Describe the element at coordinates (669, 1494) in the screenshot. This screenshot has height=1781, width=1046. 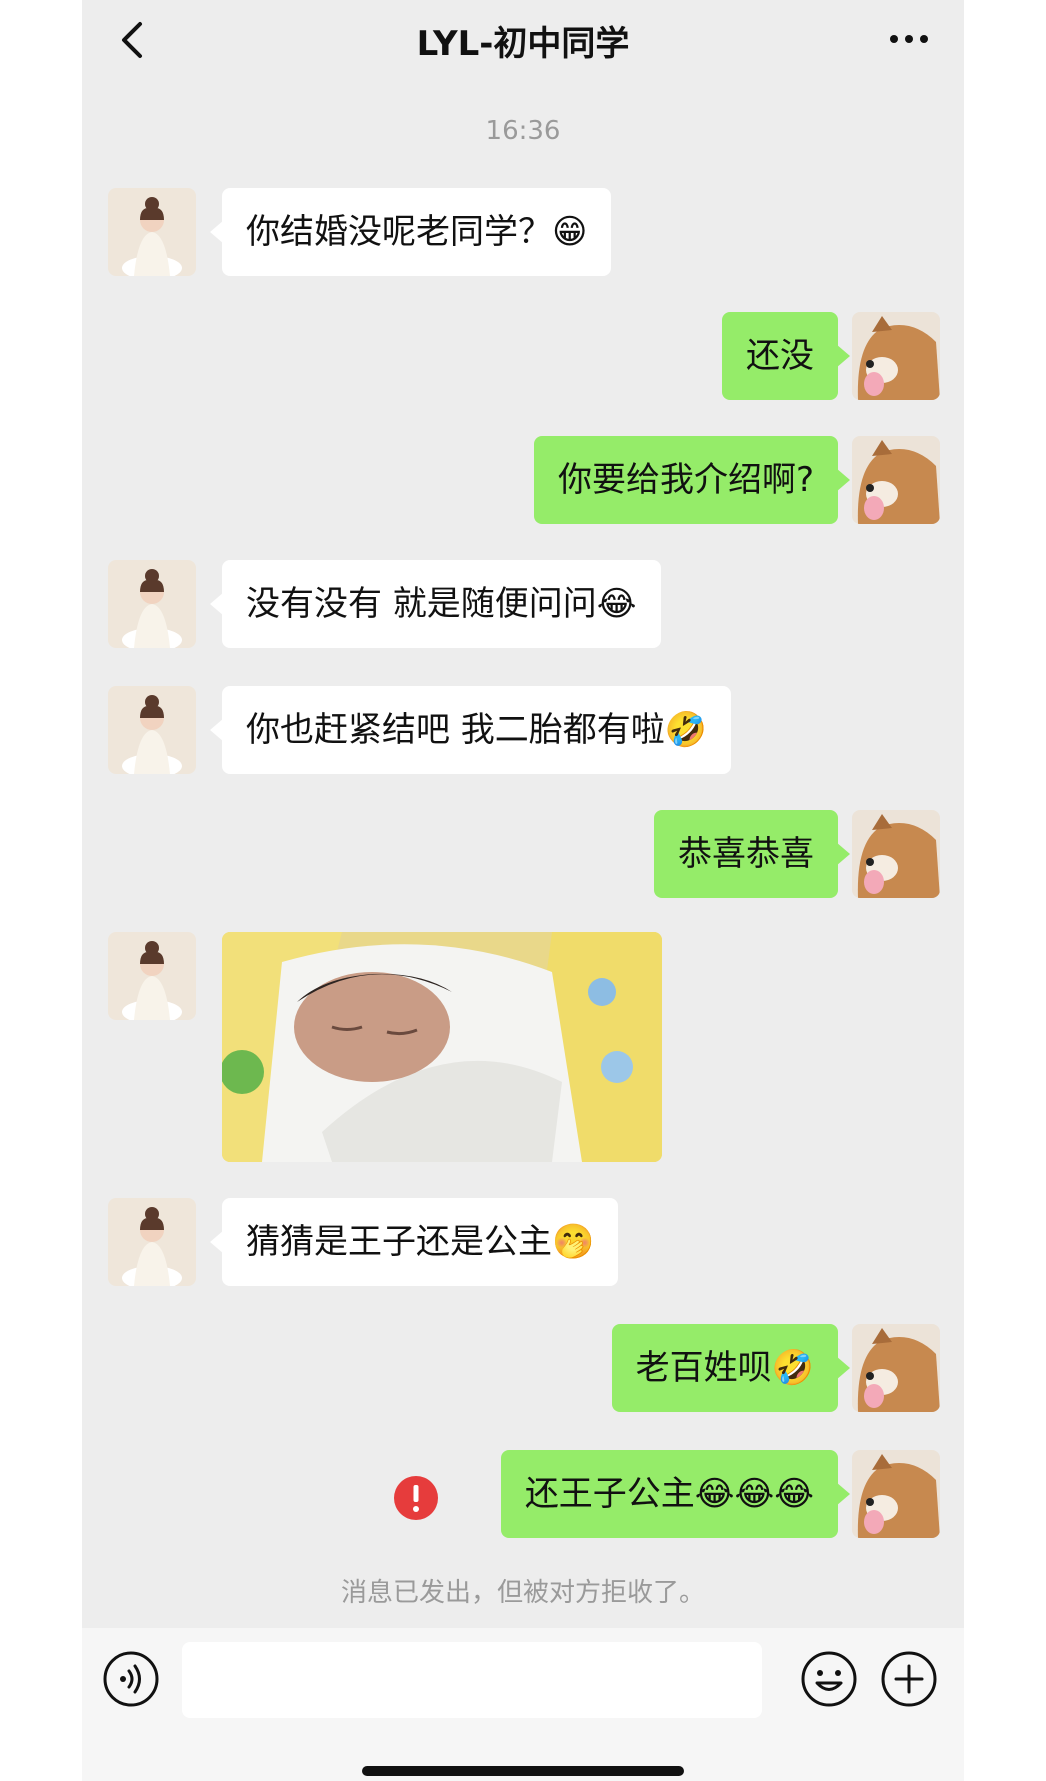
I see `message-bubble: 还王子公主😂😂😂` at that location.